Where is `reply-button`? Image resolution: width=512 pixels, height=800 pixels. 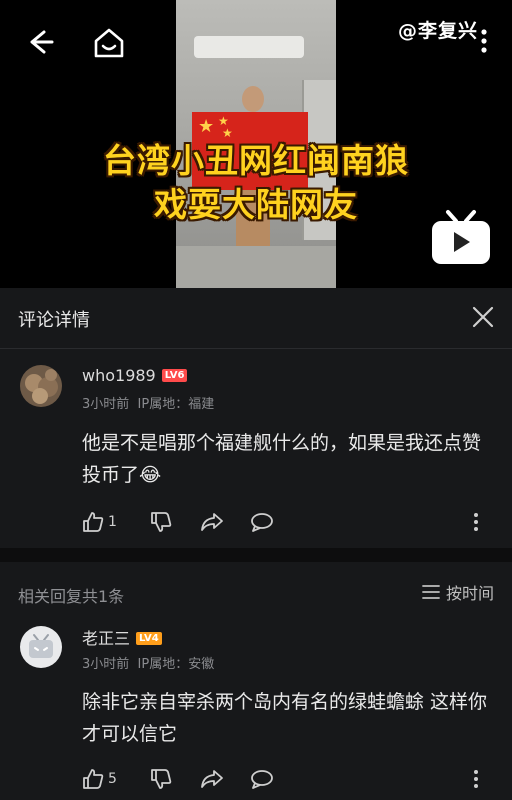
reply-button is located at coordinates (262, 522).